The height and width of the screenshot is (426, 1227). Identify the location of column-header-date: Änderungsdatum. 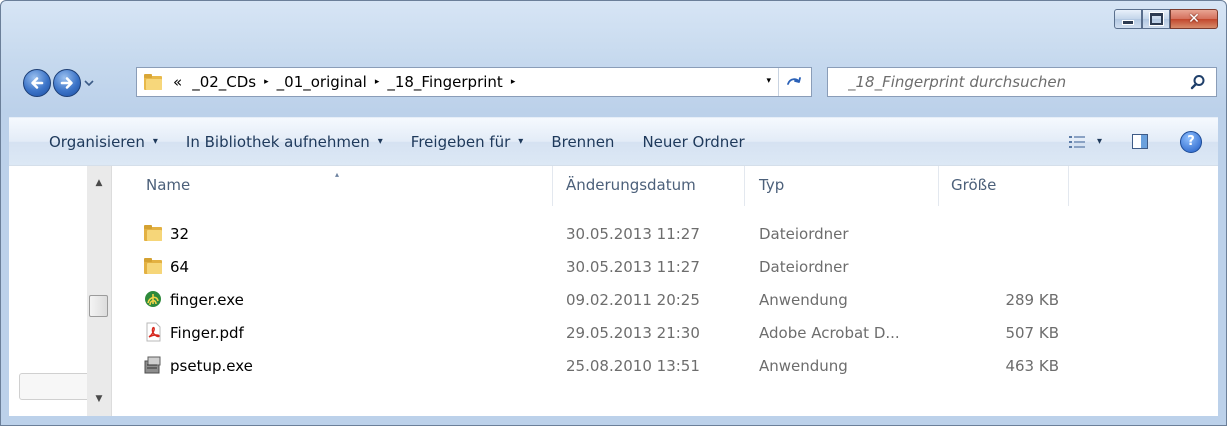
(631, 185).